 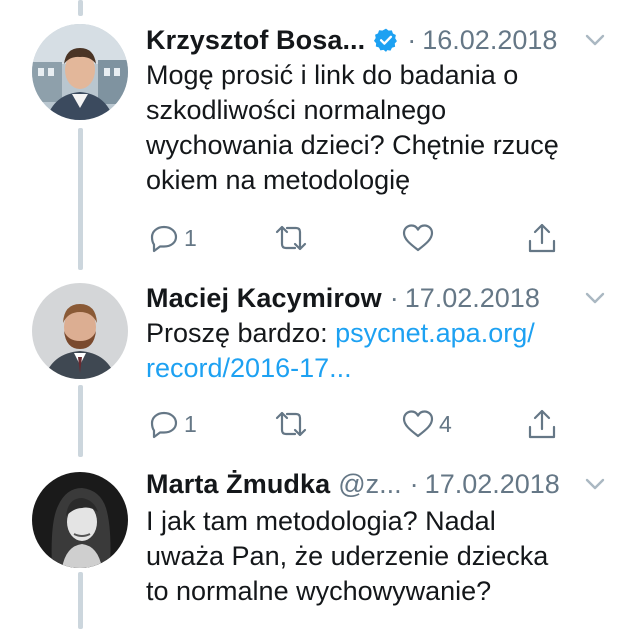 What do you see at coordinates (319, 591) in the screenshot?
I see `tweet-text-line: to normalne wychowywanie?` at bounding box center [319, 591].